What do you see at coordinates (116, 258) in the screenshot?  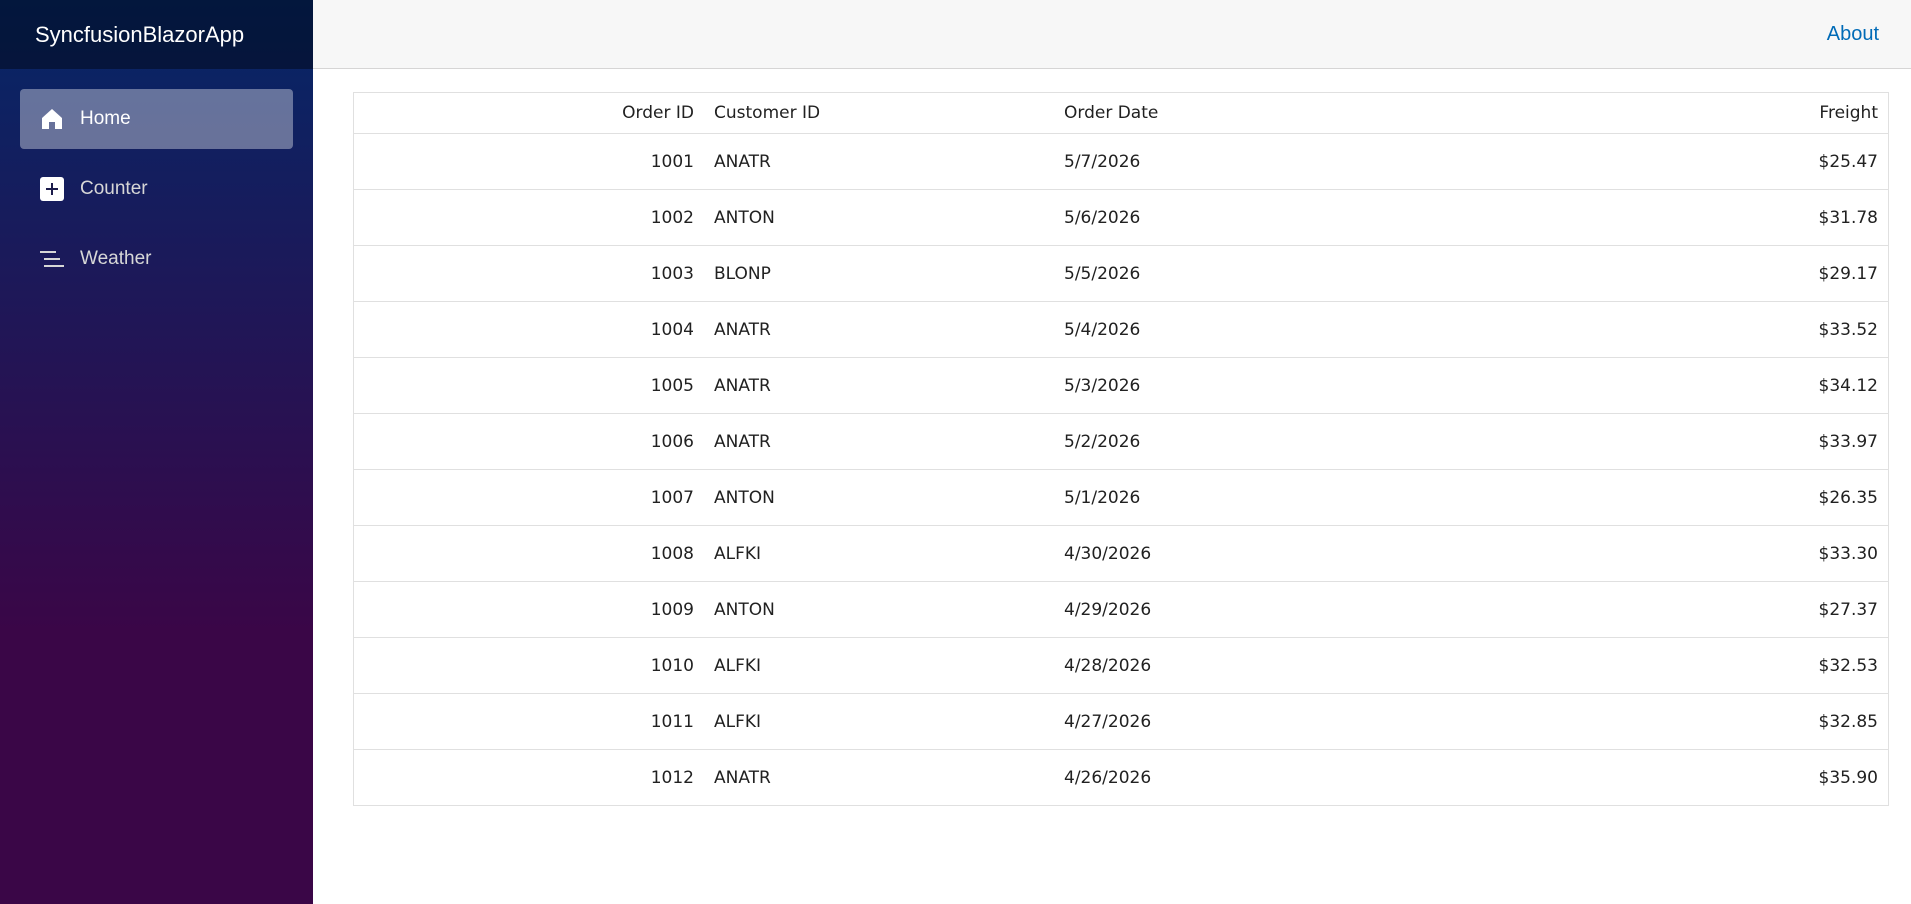 I see `sidebar-item-label: Weather` at bounding box center [116, 258].